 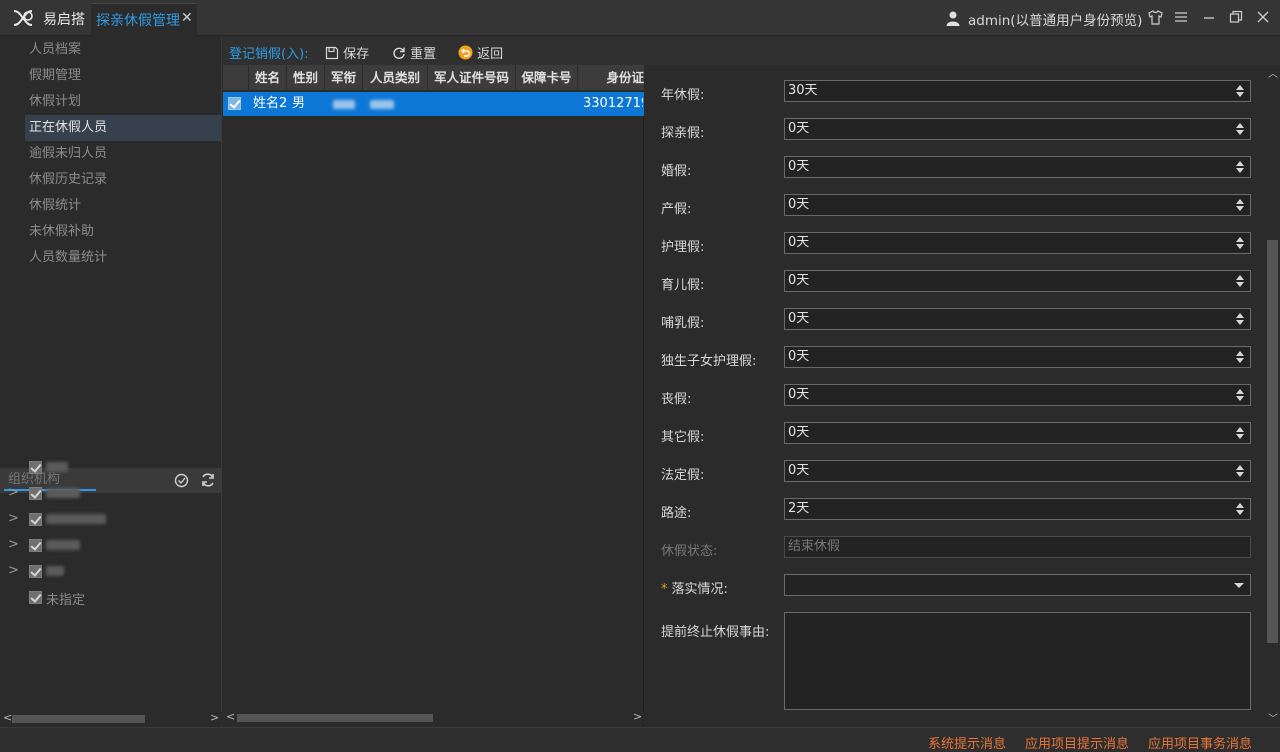 What do you see at coordinates (1017, 585) in the screenshot?
I see `implementation-dropdown` at bounding box center [1017, 585].